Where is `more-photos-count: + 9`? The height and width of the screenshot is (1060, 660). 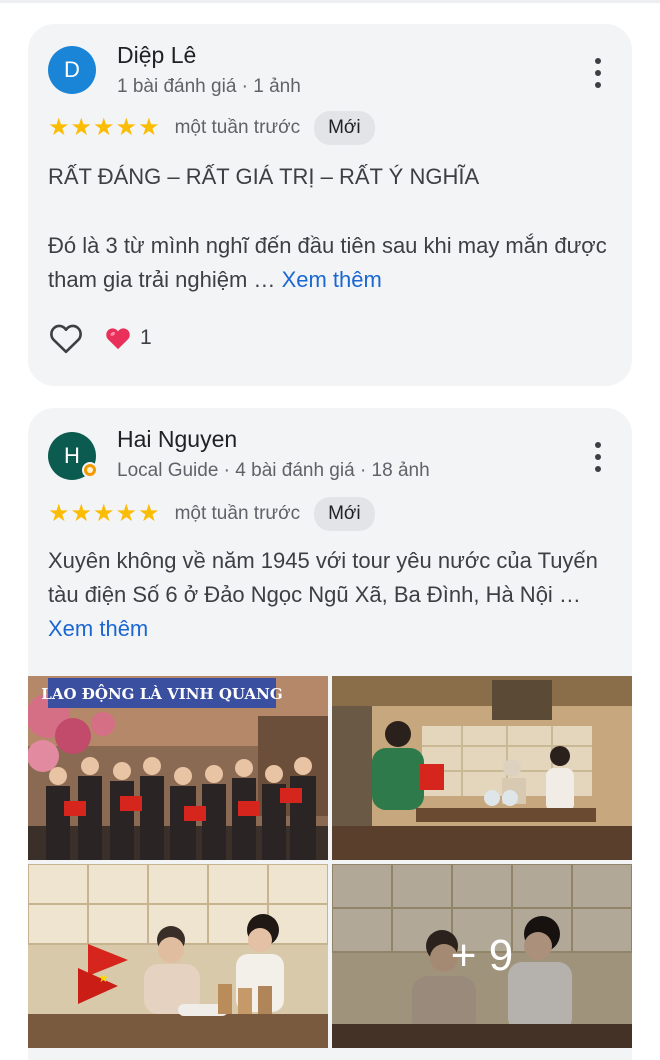
more-photos-count: + 9 is located at coordinates (482, 956).